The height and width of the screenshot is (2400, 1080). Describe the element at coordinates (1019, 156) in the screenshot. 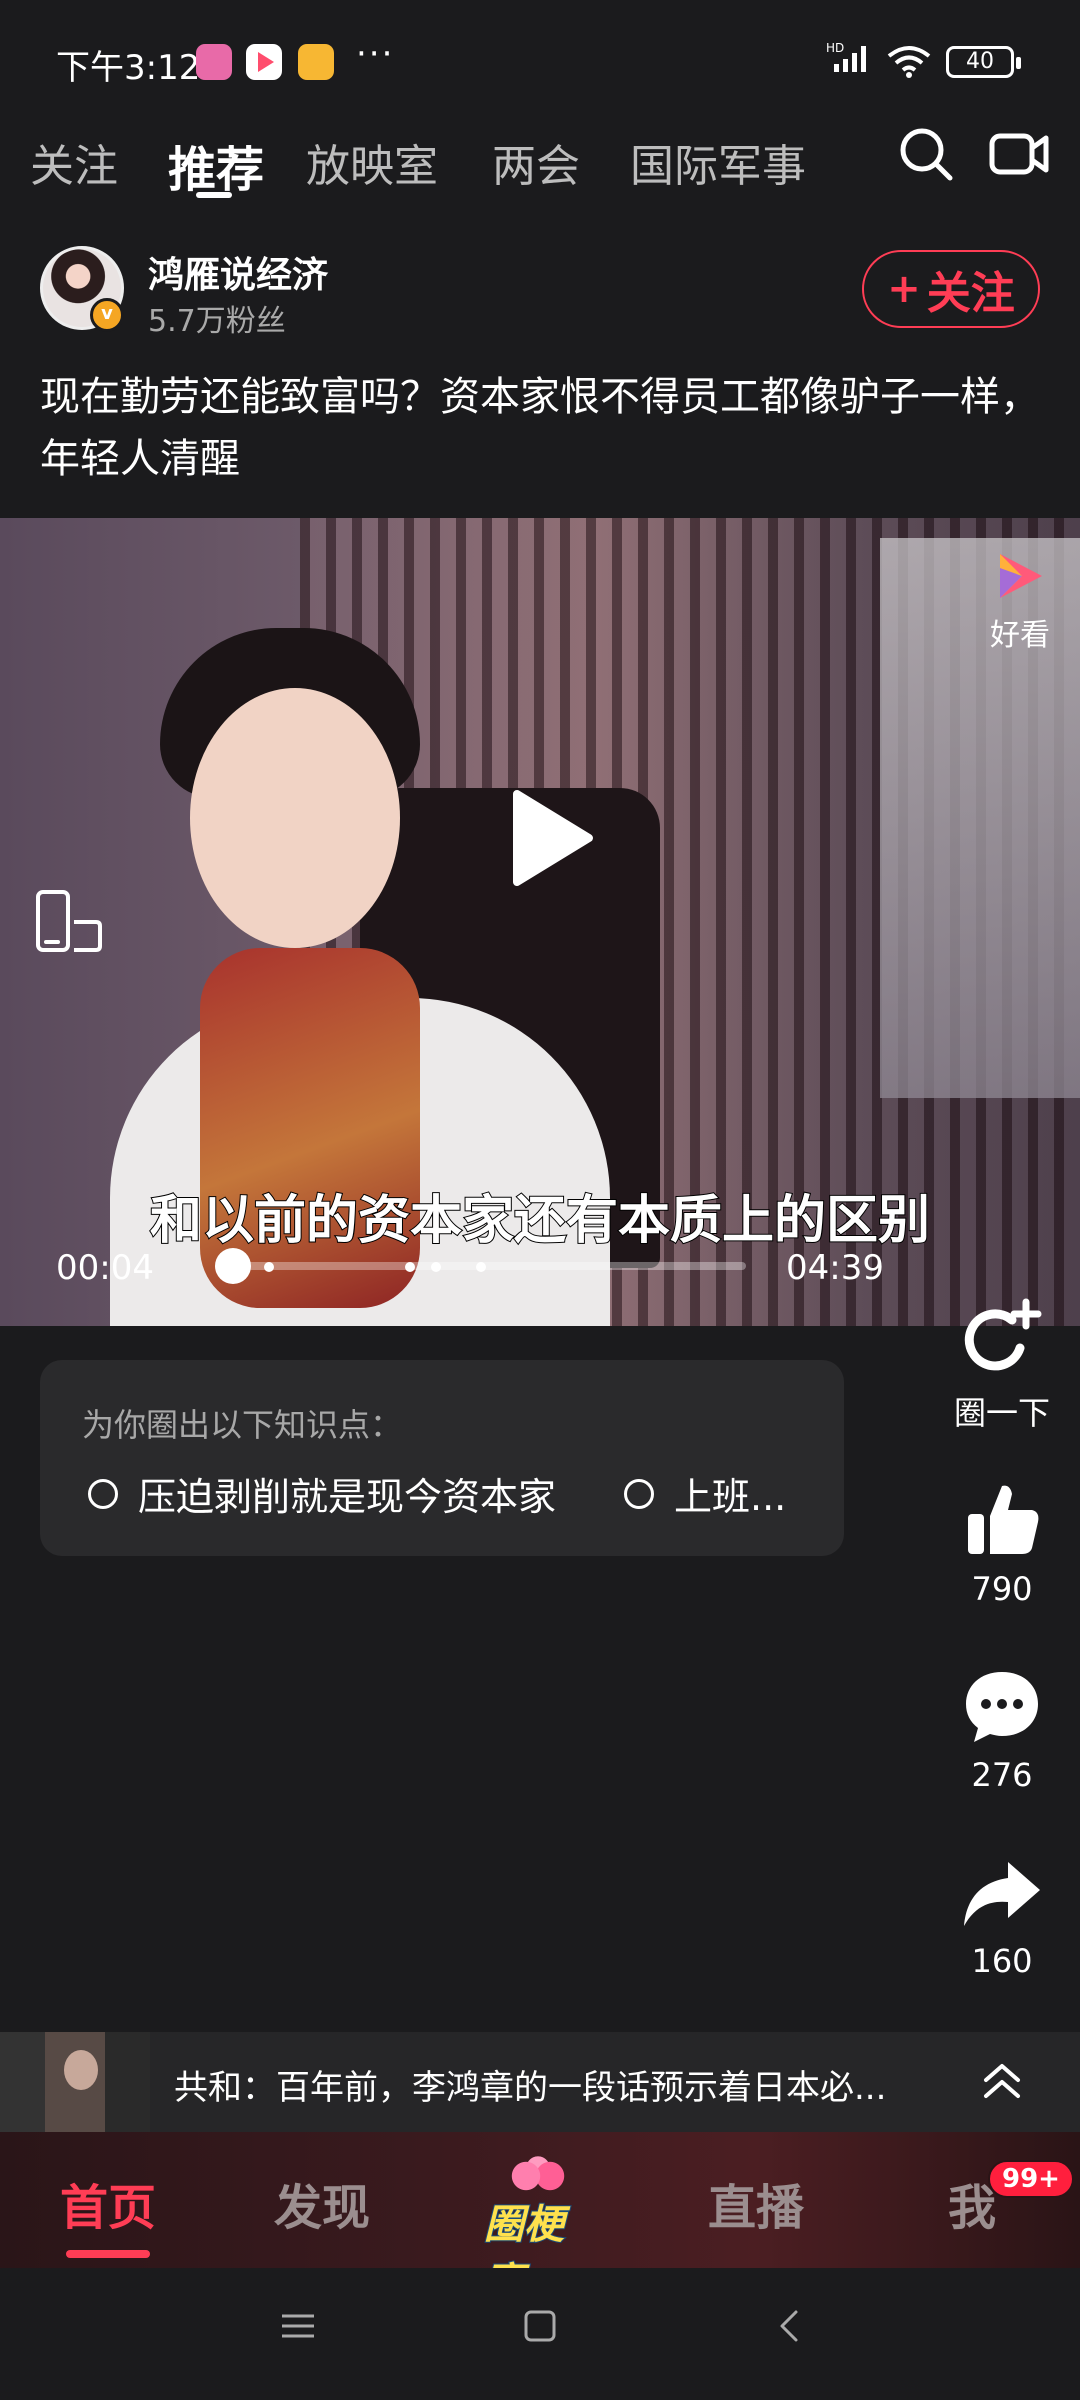

I see `video-camera-icon` at that location.